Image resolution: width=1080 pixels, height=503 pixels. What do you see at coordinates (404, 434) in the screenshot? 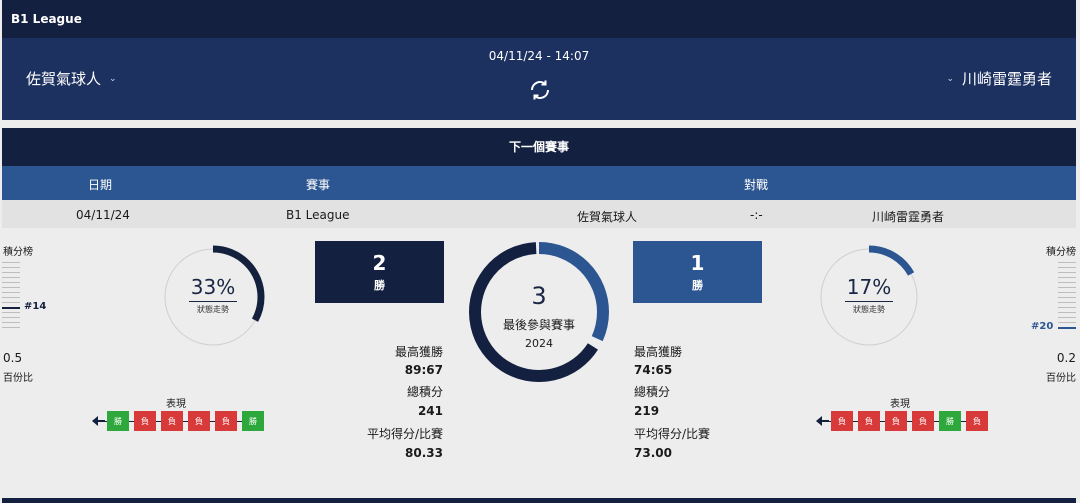
I see `home-avg-label: 平均得分/比賽` at bounding box center [404, 434].